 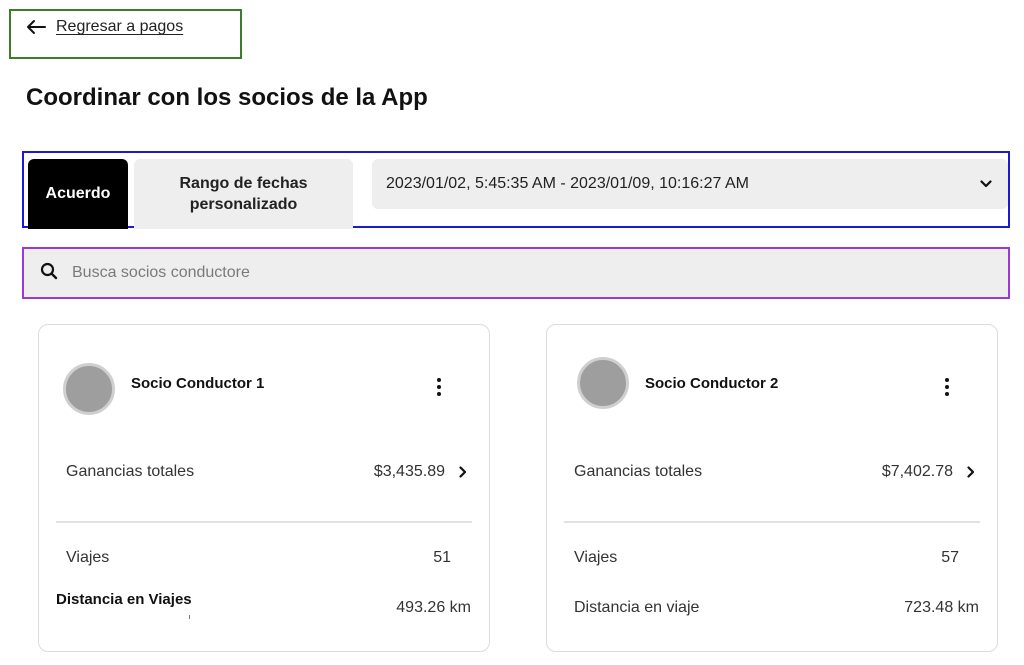 What do you see at coordinates (433, 607) in the screenshot?
I see `distance-value: 493.26 km` at bounding box center [433, 607].